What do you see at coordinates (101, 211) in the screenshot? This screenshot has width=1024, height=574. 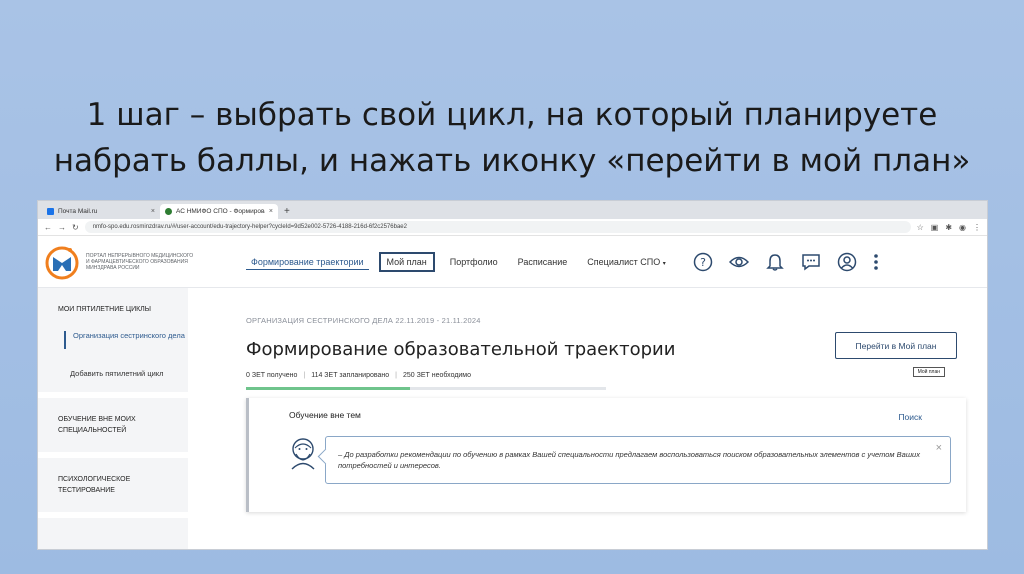 I see `tab-mail: Почта Mail.ru ×` at bounding box center [101, 211].